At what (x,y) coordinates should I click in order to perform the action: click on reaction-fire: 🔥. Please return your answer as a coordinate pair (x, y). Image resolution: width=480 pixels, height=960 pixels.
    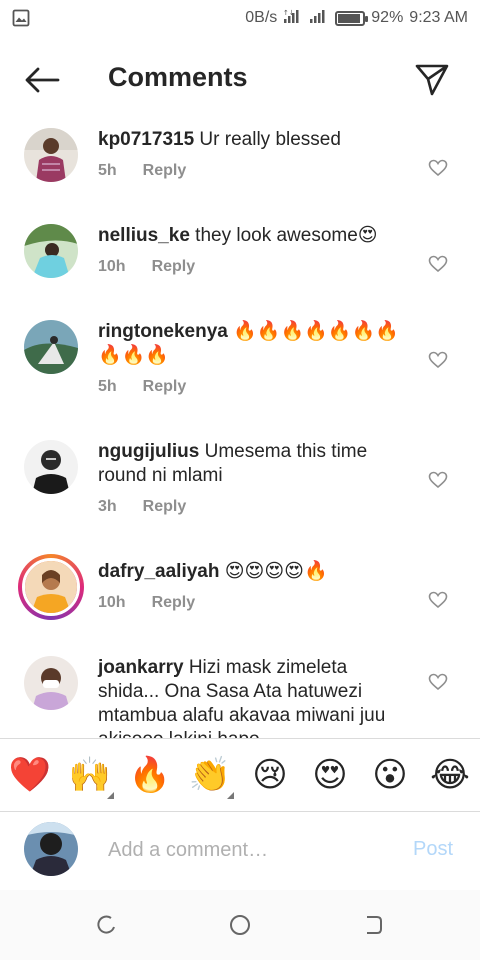
    Looking at the image, I should click on (150, 775).